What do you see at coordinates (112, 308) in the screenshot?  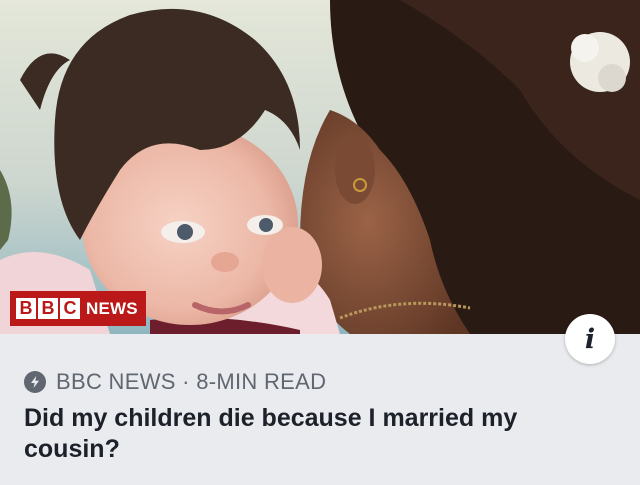 I see `bbc-logo-news-label: NEWS` at bounding box center [112, 308].